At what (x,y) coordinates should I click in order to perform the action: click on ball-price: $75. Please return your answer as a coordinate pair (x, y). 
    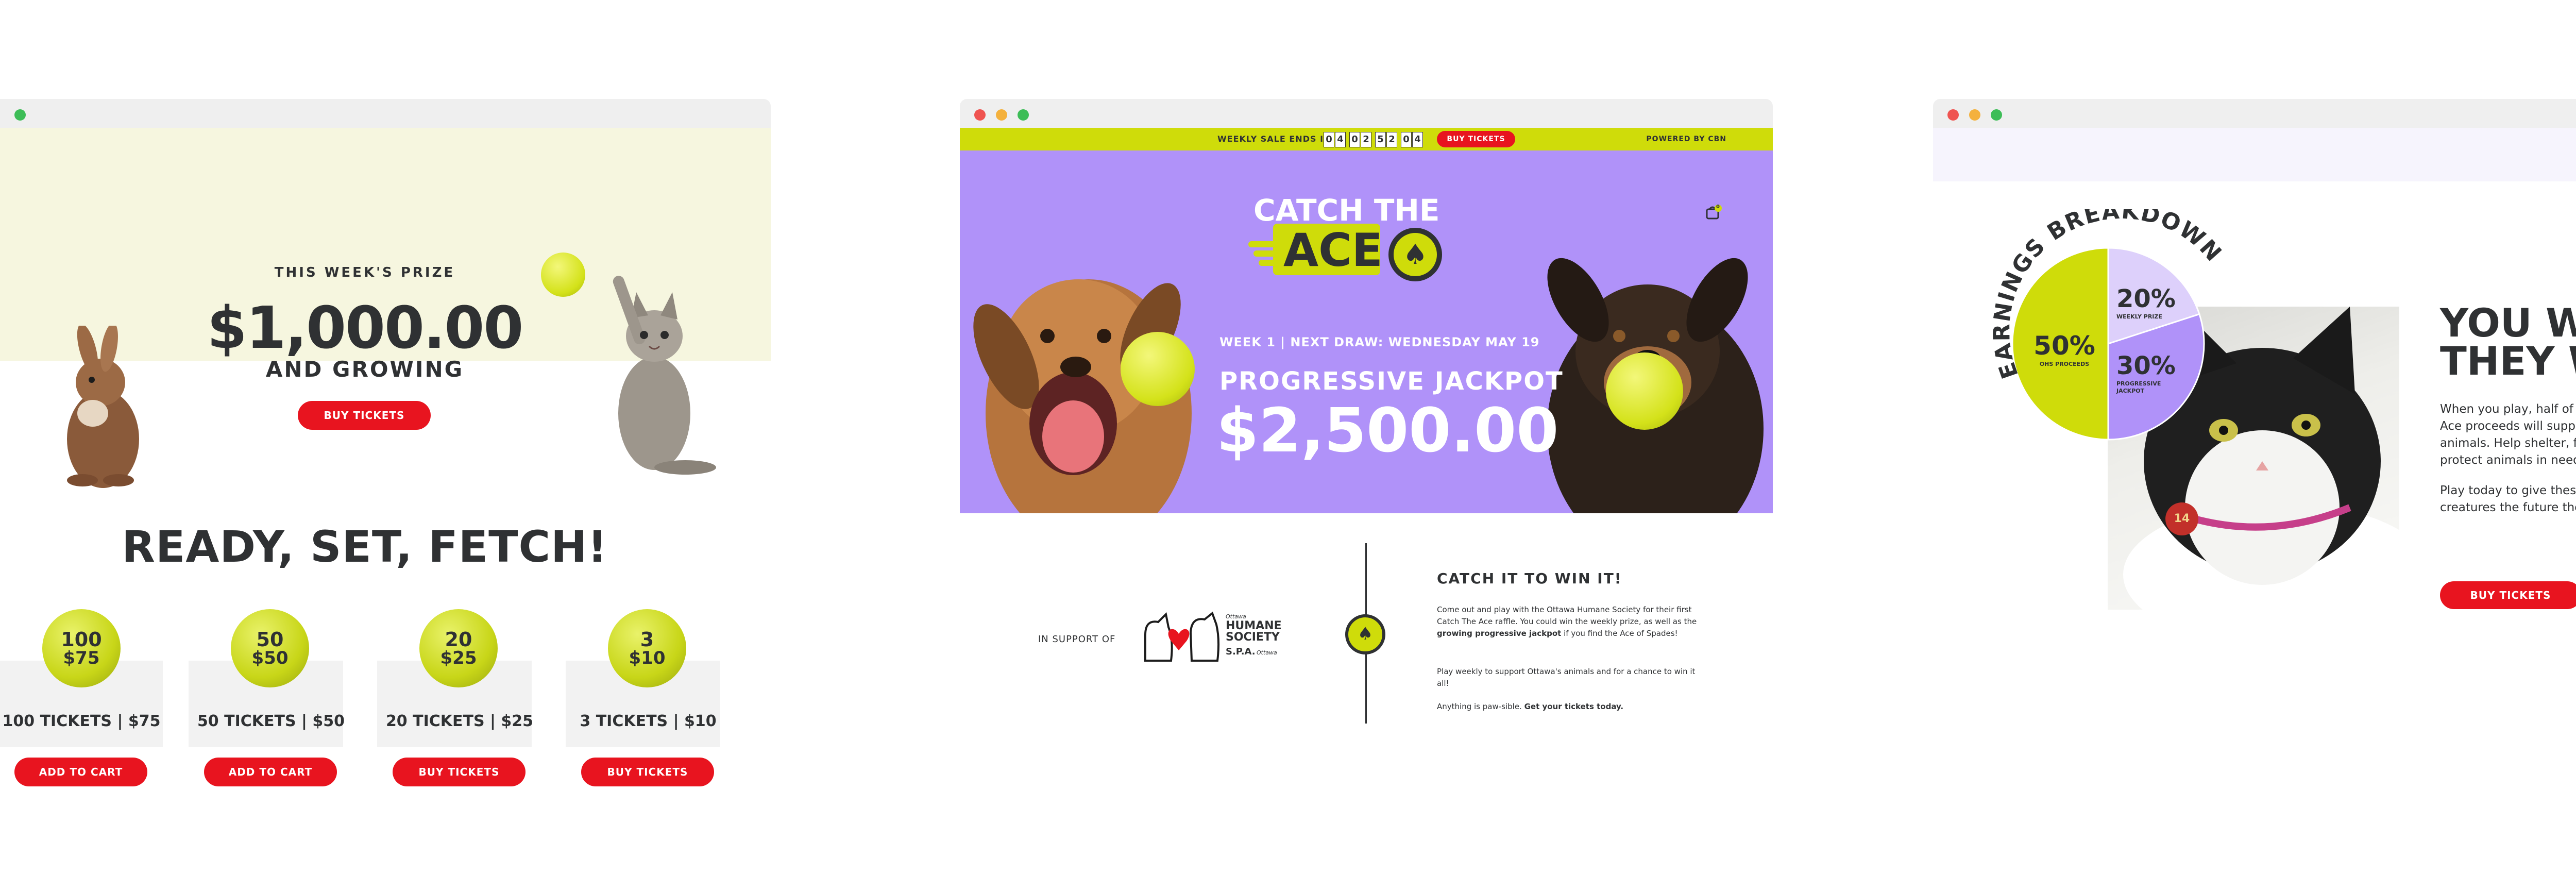
    Looking at the image, I should click on (81, 658).